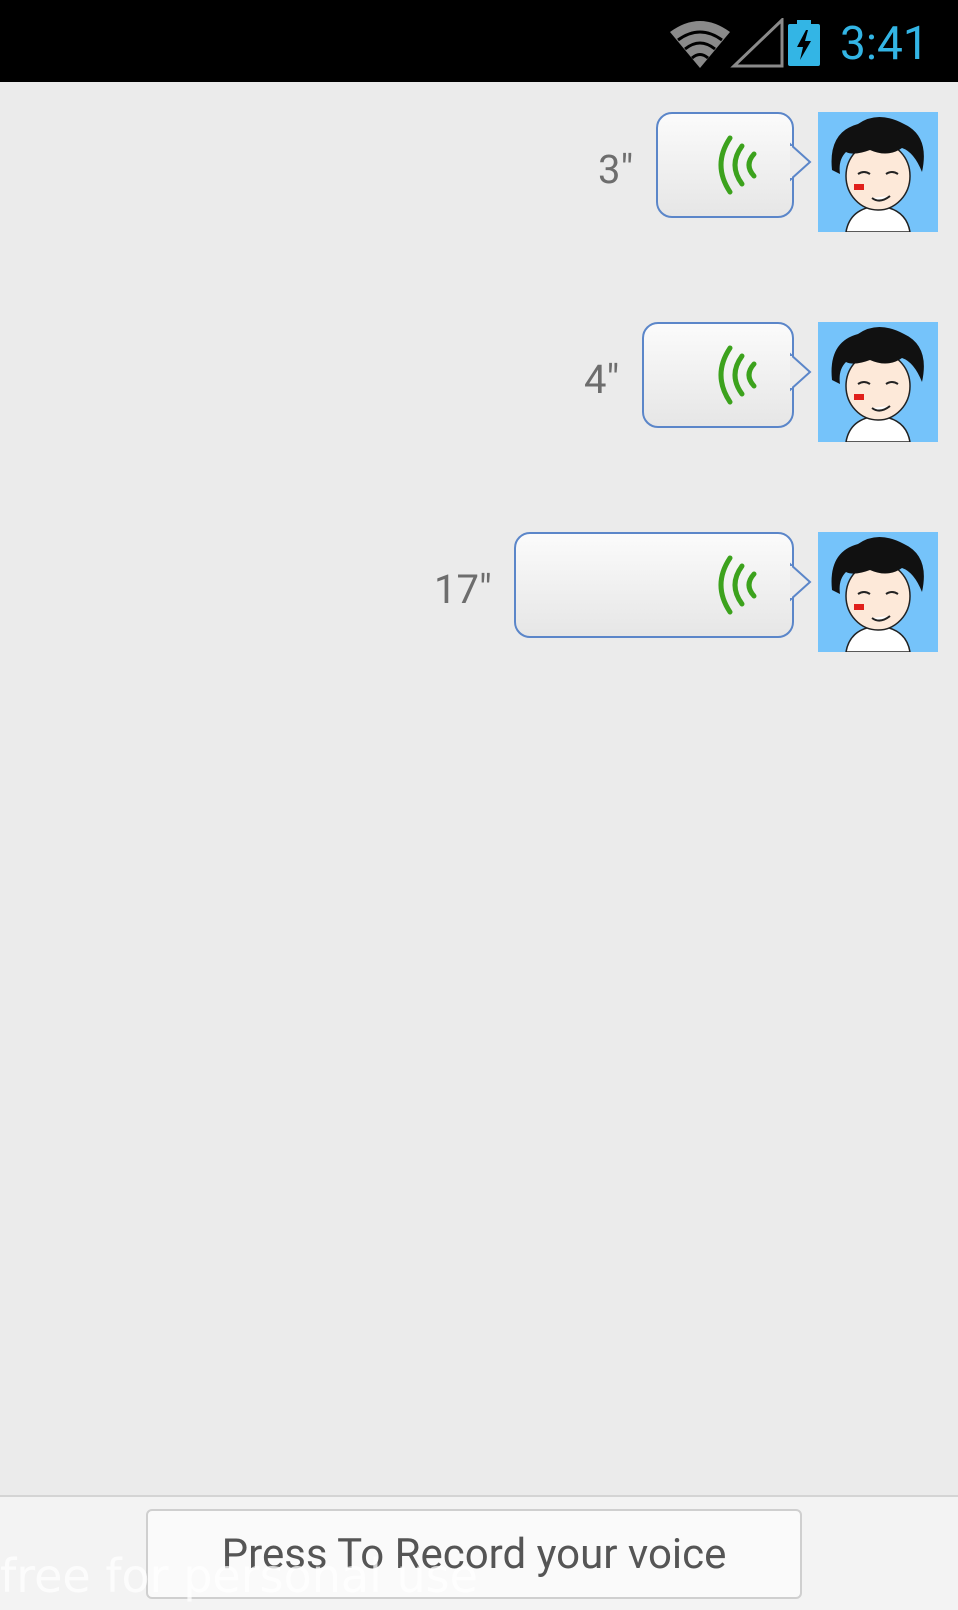 The height and width of the screenshot is (1610, 958). What do you see at coordinates (479, 41) in the screenshot?
I see `status-bar: 3:41` at bounding box center [479, 41].